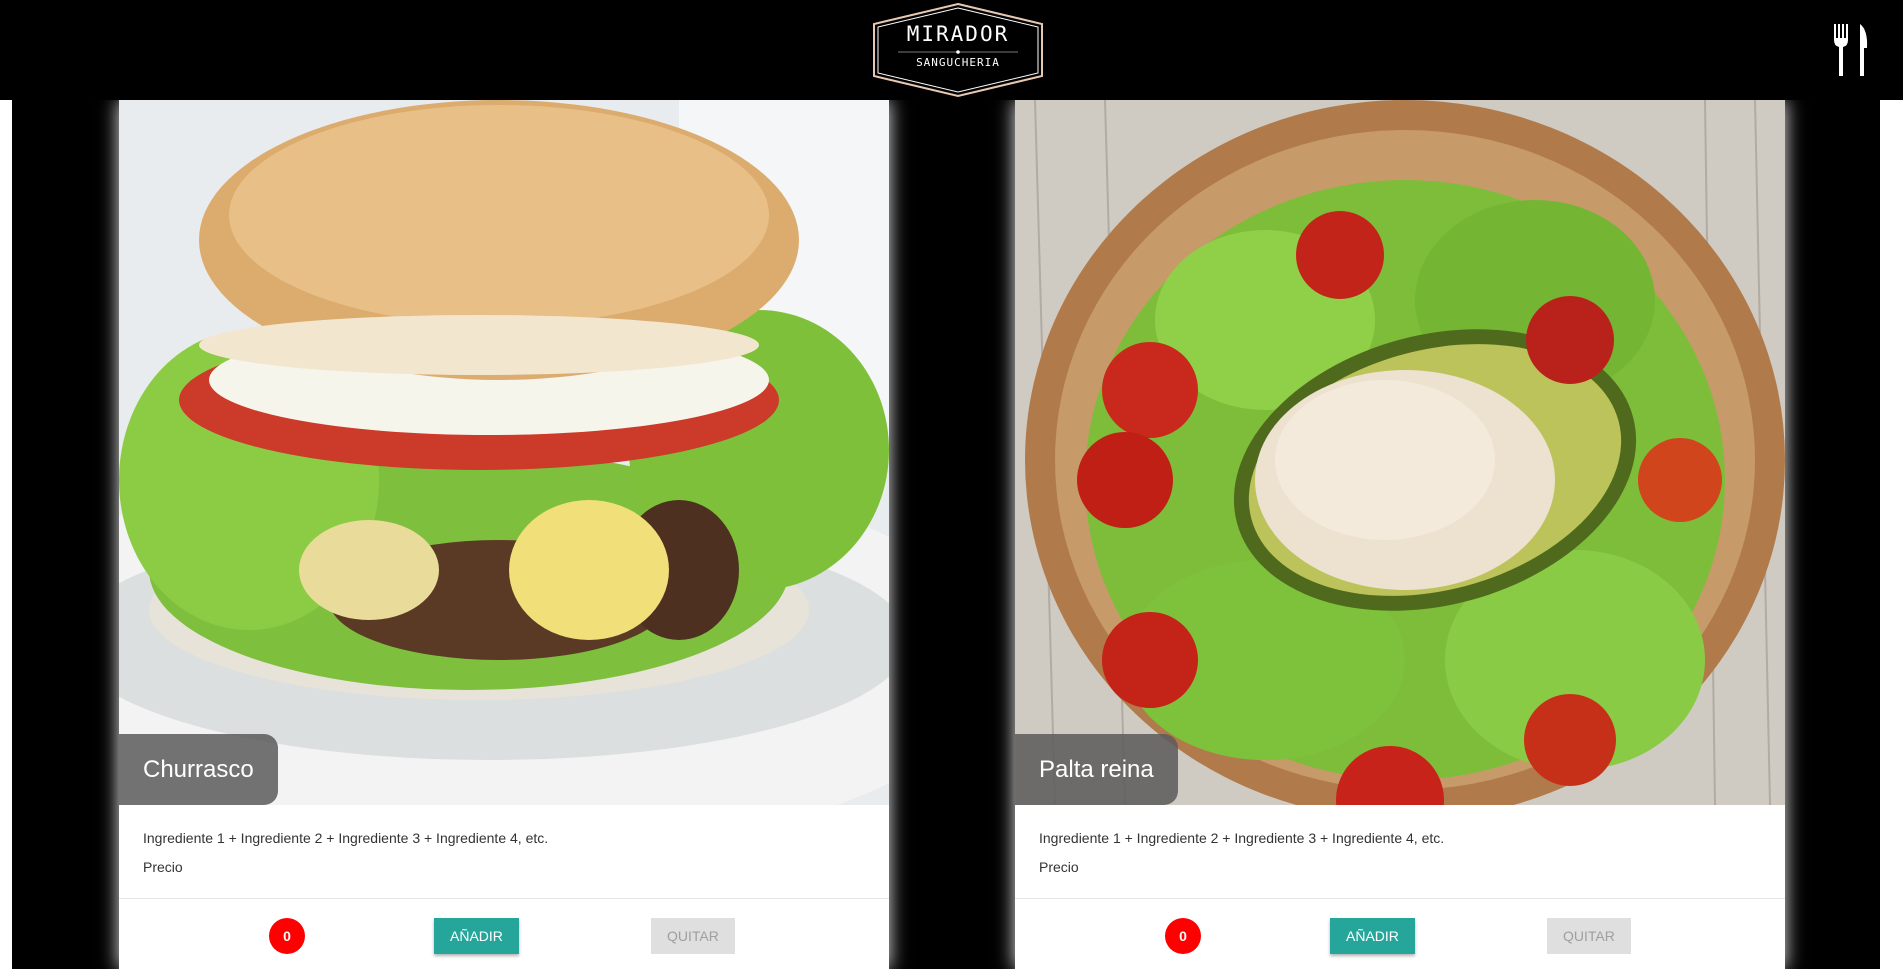  I want to click on fork-knife-icon, so click(1850, 50).